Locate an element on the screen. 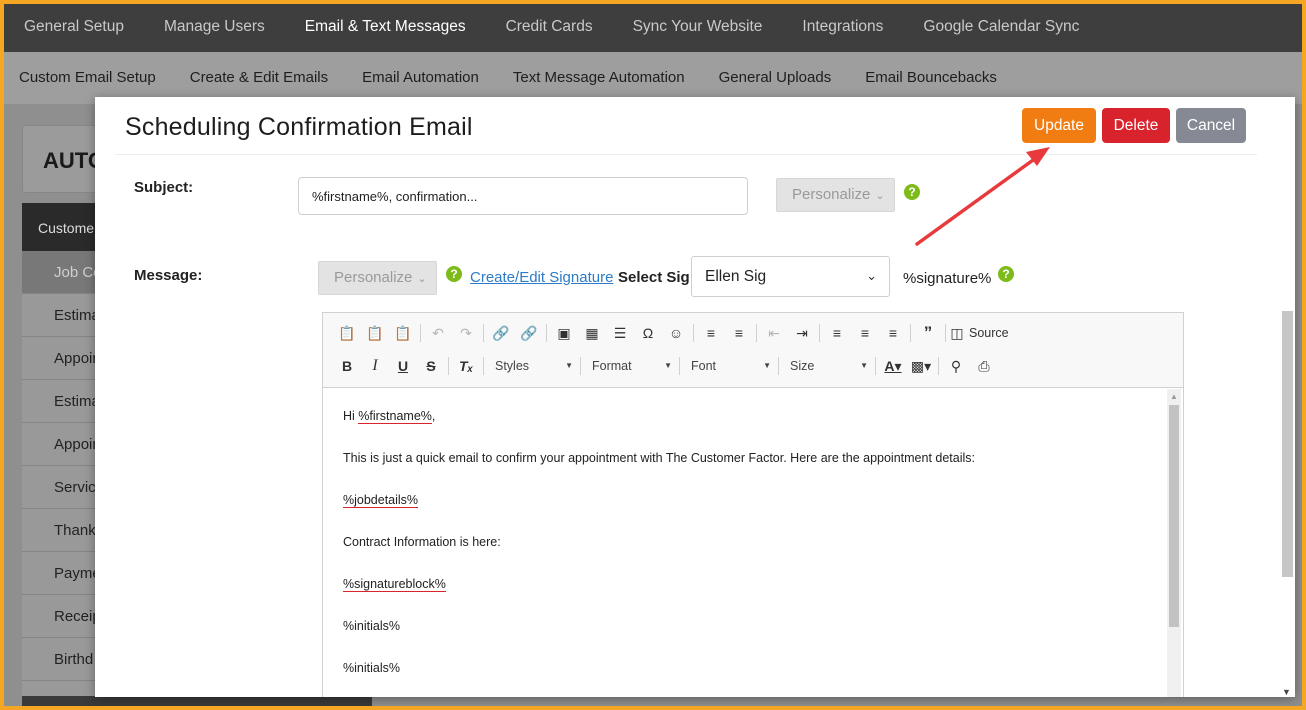 The width and height of the screenshot is (1306, 710). editor-line: Hi %firstname%, is located at coordinates (389, 416).